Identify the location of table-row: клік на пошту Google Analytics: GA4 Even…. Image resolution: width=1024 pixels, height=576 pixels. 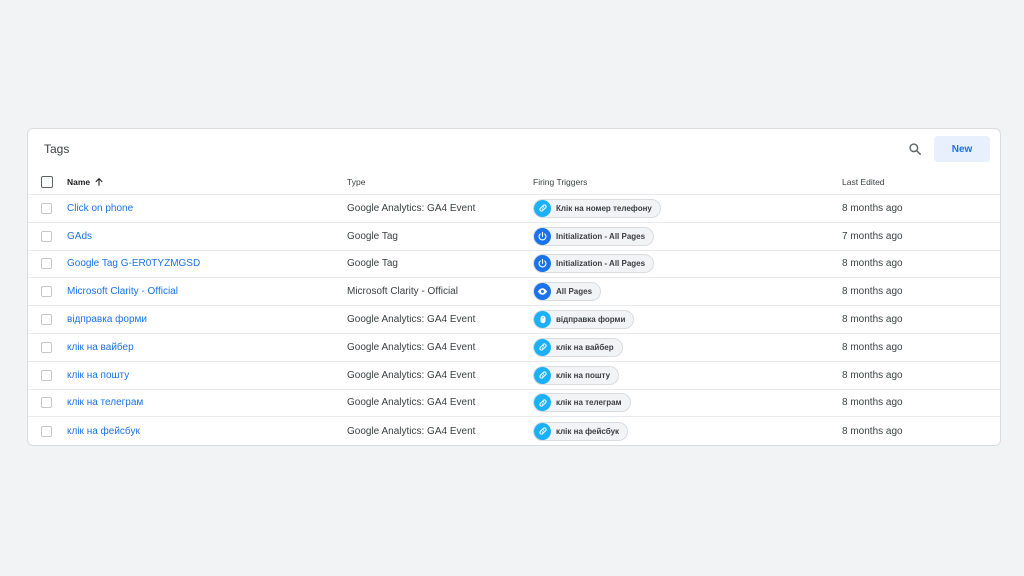
(514, 376).